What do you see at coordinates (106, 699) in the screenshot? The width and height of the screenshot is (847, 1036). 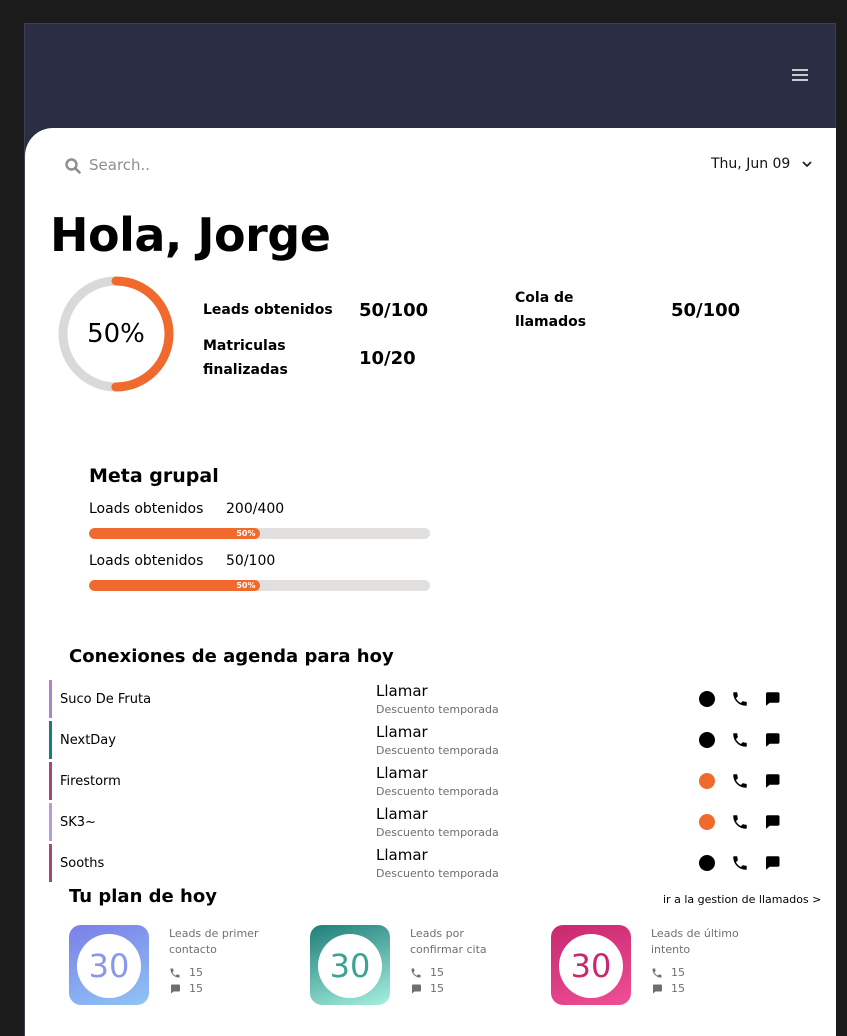 I see `row-name: Suco De Fruta` at bounding box center [106, 699].